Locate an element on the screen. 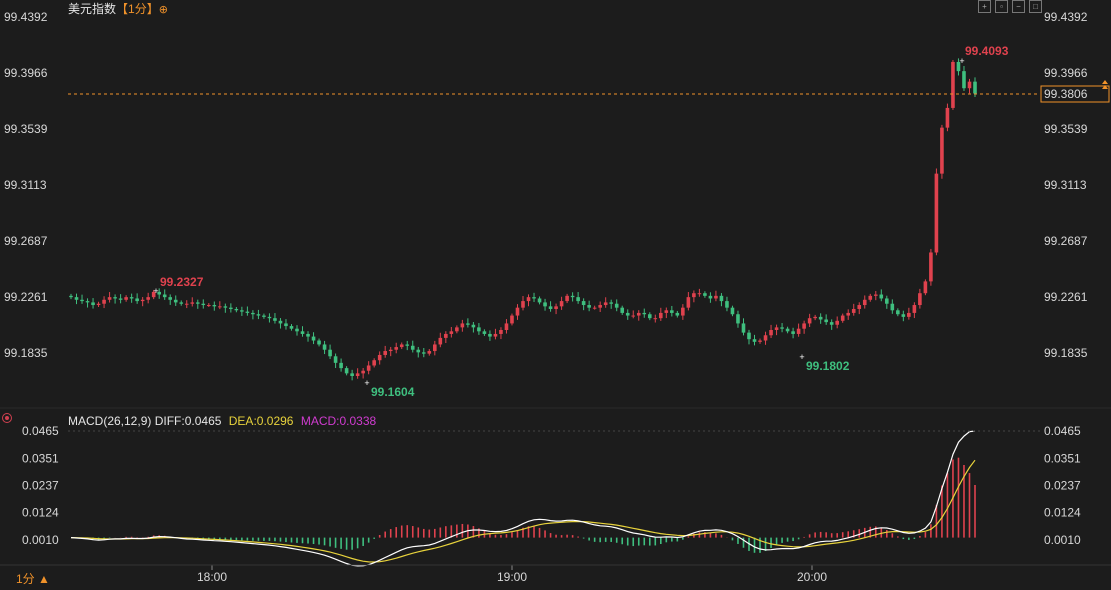 This screenshot has height=590, width=1111. crosshair-icon: + is located at coordinates (984, 6).